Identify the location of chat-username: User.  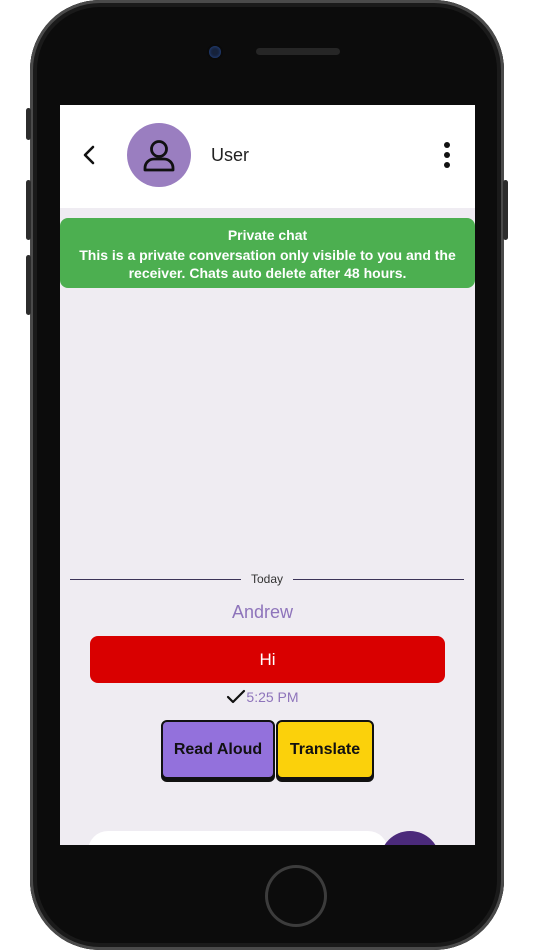
(230, 155).